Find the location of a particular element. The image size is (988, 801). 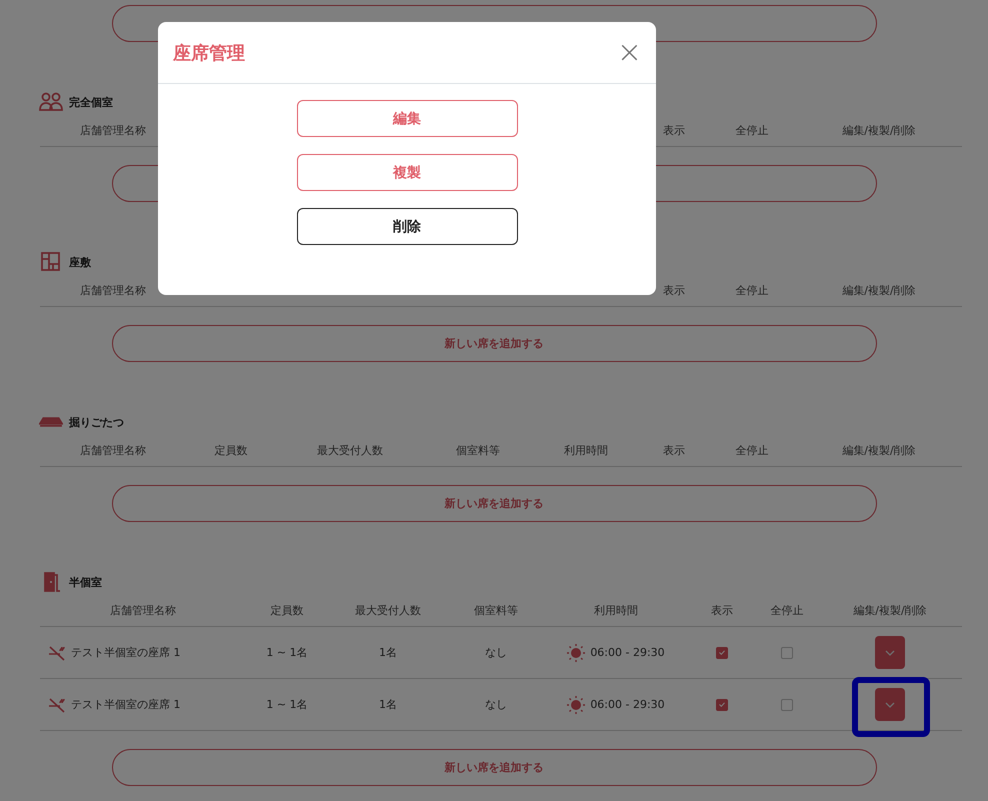

action-button: 複製 is located at coordinates (407, 172).